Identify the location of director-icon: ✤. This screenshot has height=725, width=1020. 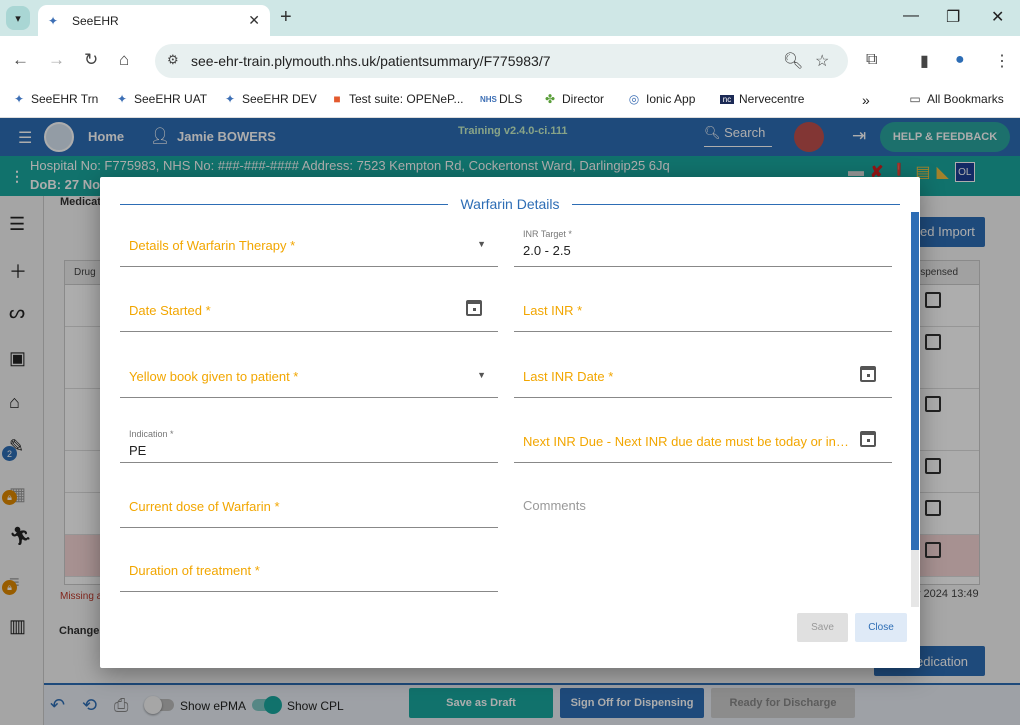
(550, 99).